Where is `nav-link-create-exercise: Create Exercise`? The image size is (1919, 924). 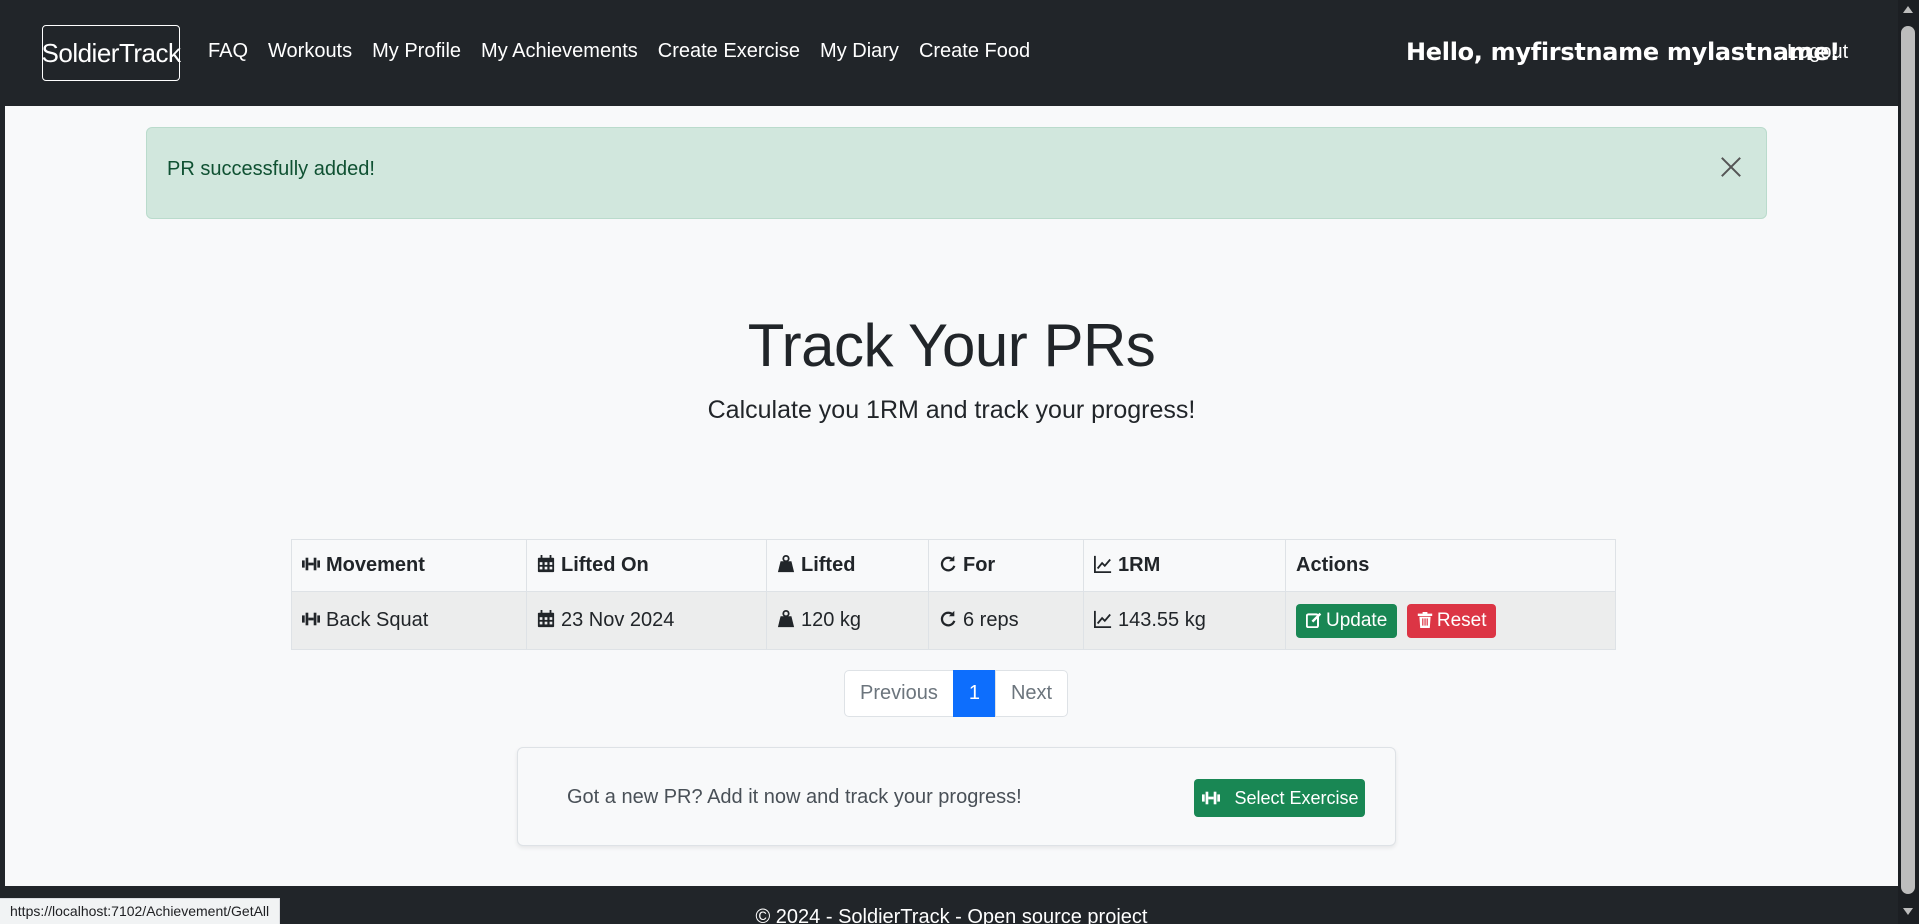 nav-link-create-exercise: Create Exercise is located at coordinates (729, 51).